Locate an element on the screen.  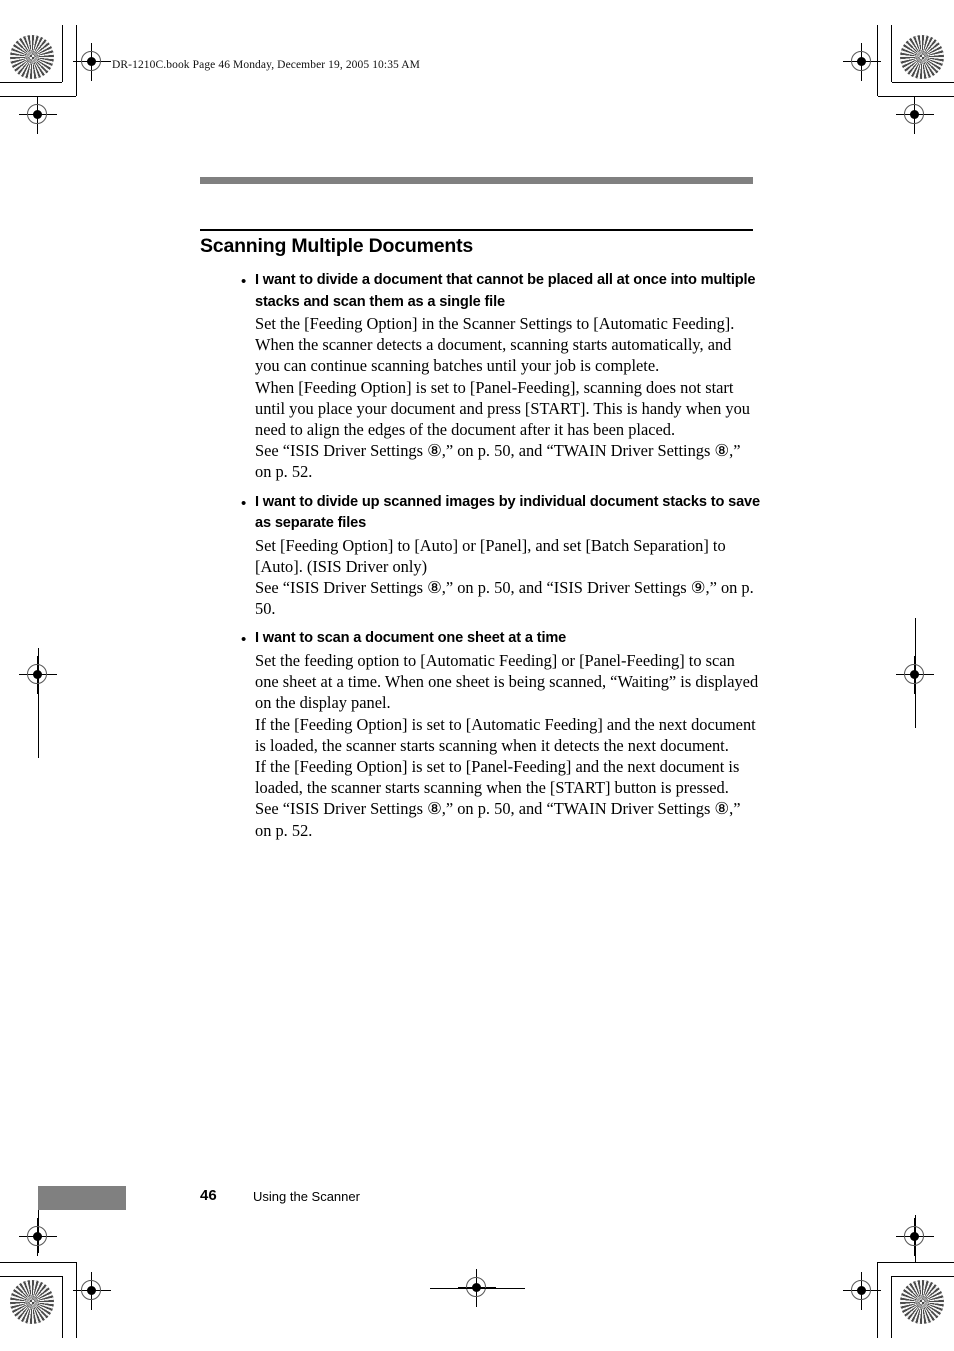
top-gray-bar is located at coordinates (476, 180).